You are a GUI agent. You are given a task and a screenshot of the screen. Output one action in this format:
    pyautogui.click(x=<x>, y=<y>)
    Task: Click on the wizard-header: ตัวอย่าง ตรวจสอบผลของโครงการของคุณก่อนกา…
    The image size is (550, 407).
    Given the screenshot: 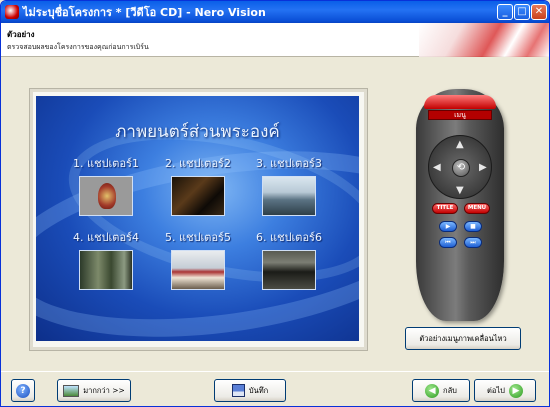 What is the action you would take?
    pyautogui.click(x=275, y=40)
    